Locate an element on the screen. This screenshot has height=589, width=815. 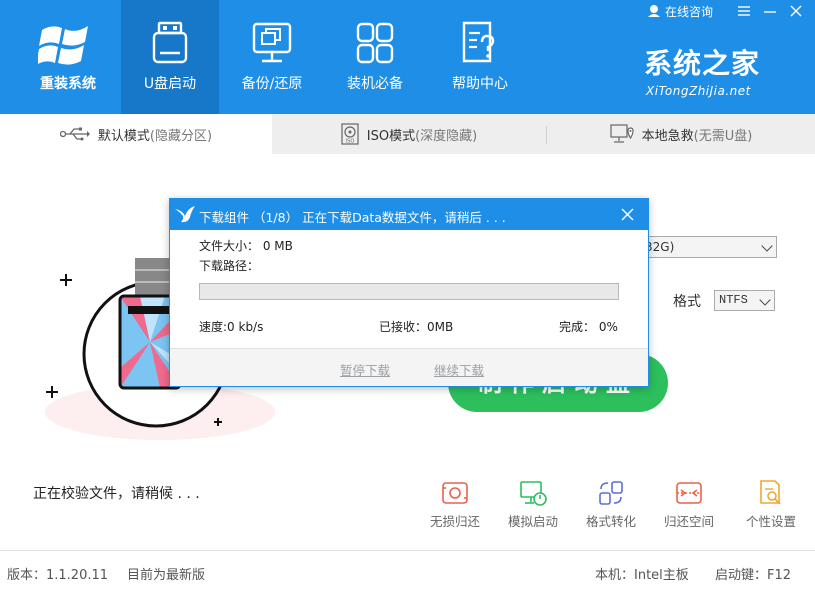
tool-simulate-boot: 模拟启动 is located at coordinates (533, 503).